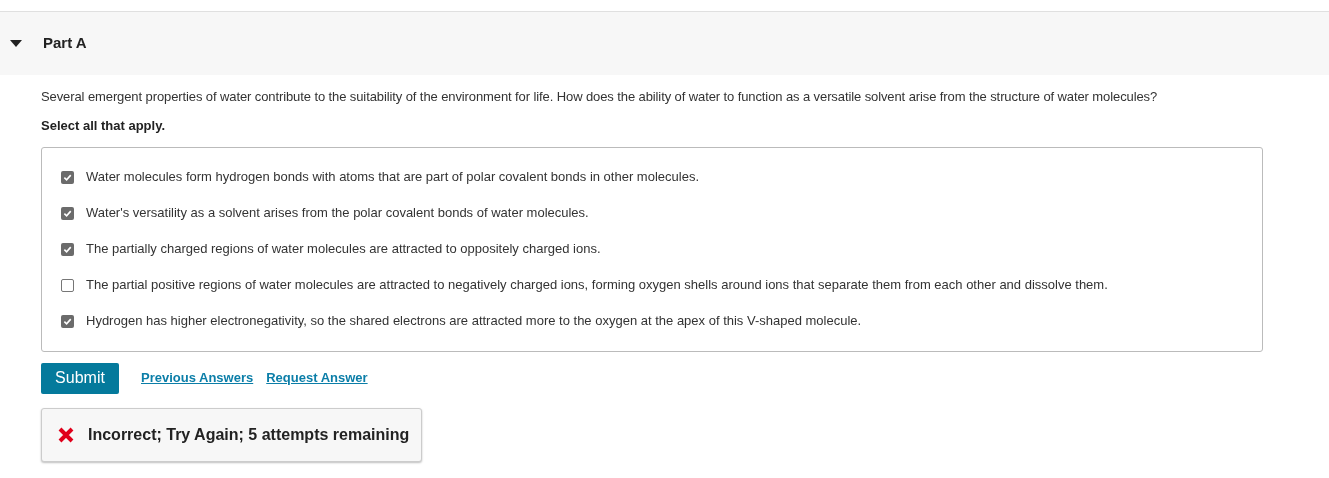 The height and width of the screenshot is (478, 1329). I want to click on feedback-message: Incorrect; Try Again; 5 attempts remaining, so click(249, 434).